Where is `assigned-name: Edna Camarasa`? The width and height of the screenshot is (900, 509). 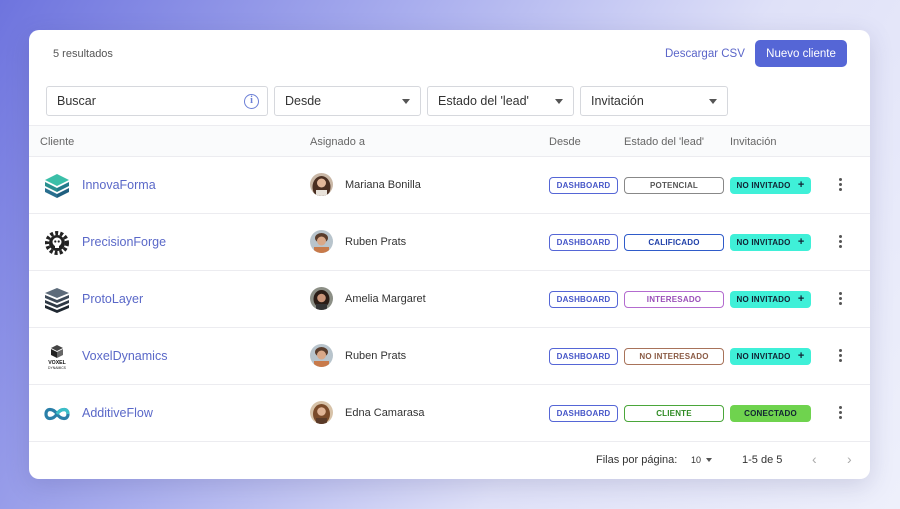 assigned-name: Edna Camarasa is located at coordinates (385, 413).